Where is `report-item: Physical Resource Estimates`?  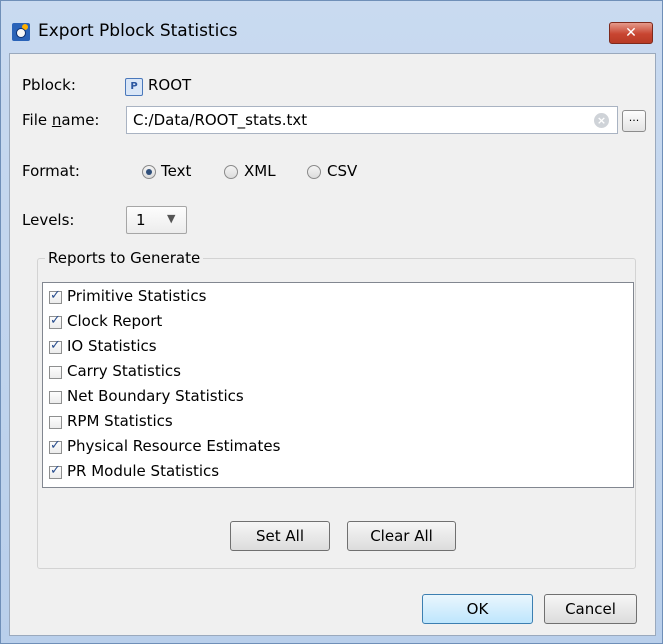
report-item: Physical Resource Estimates is located at coordinates (329, 449).